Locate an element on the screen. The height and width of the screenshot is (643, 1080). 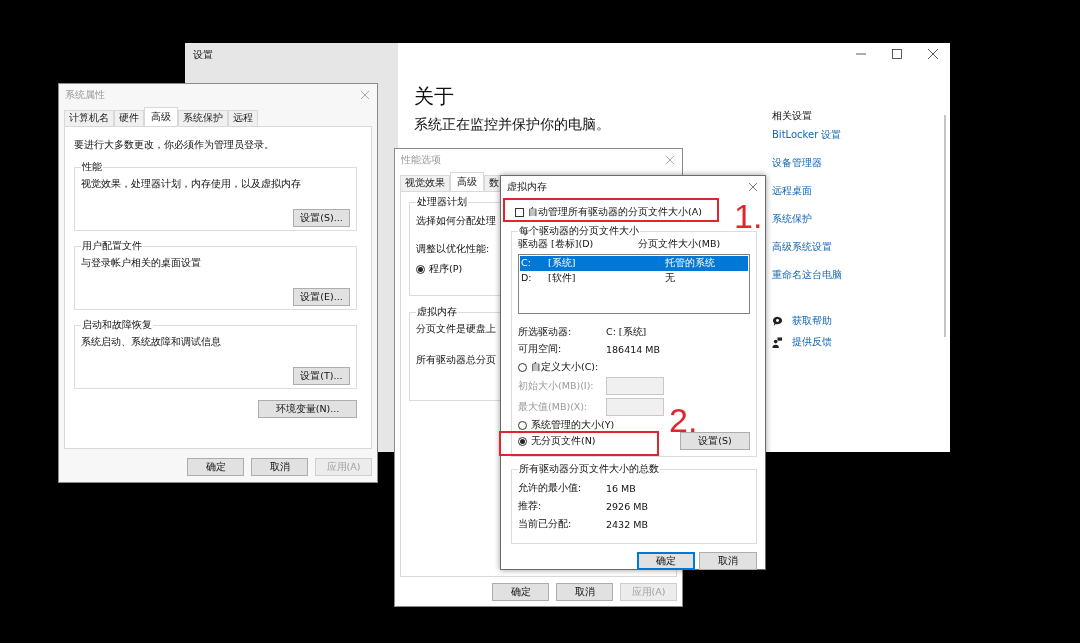
radio-label: 自定义大小(C): is located at coordinates (565, 367).